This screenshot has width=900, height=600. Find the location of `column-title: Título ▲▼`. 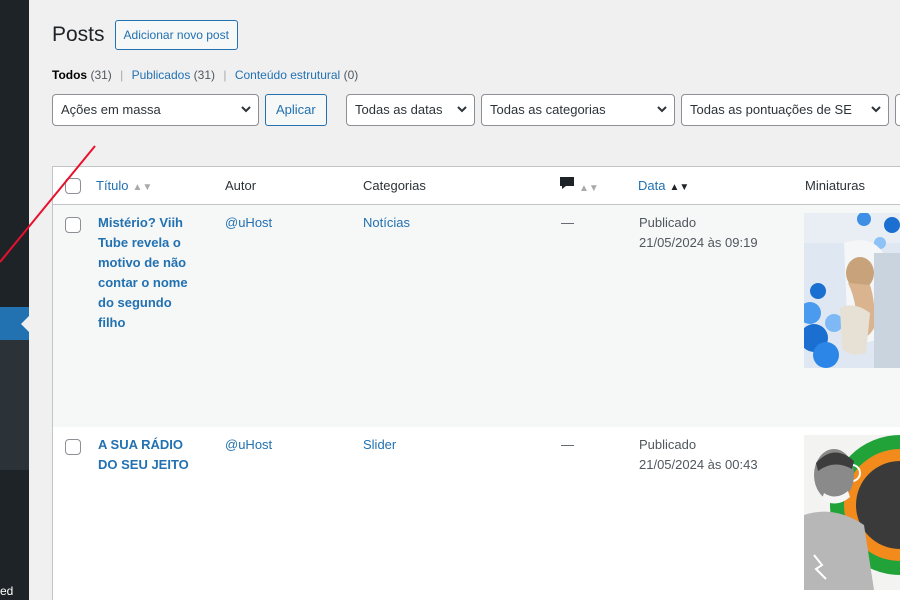

column-title: Título ▲▼ is located at coordinates (124, 185).